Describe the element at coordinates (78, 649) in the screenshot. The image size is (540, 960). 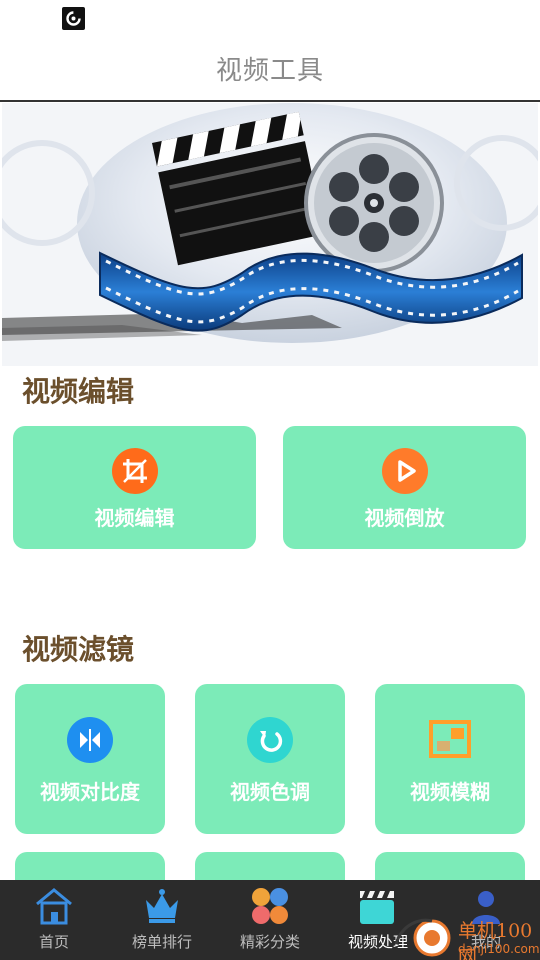
I see `section-title-filter: 视频滤镜` at that location.